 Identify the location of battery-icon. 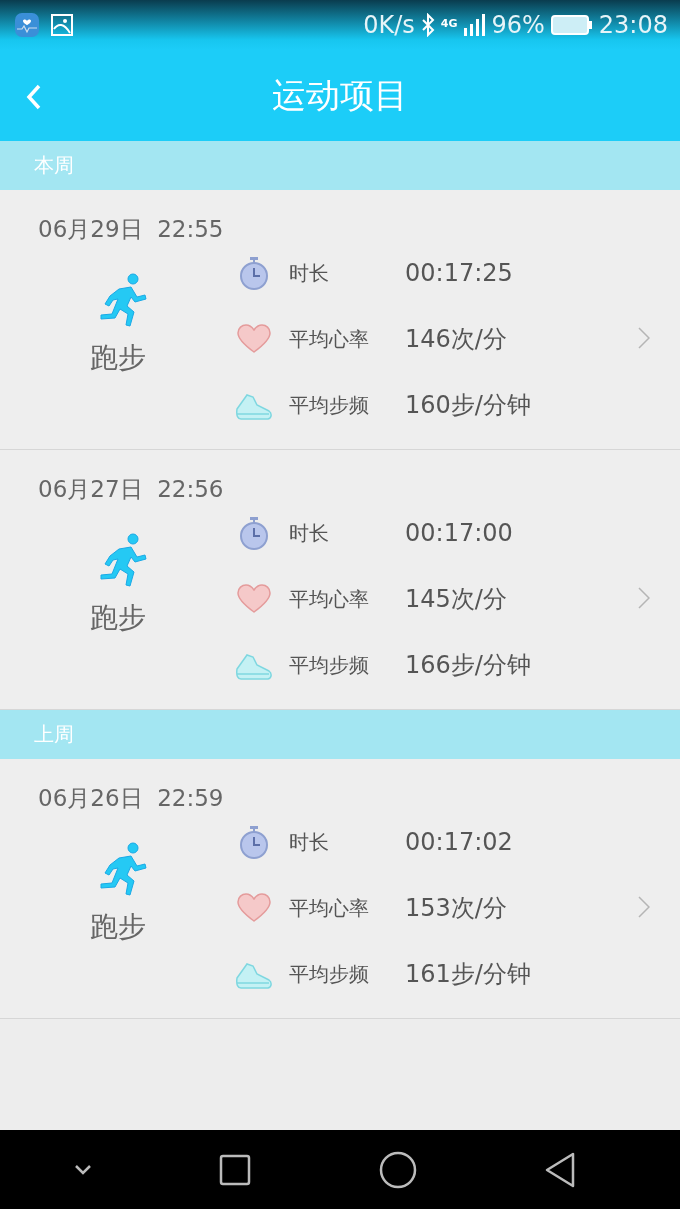
(571, 25).